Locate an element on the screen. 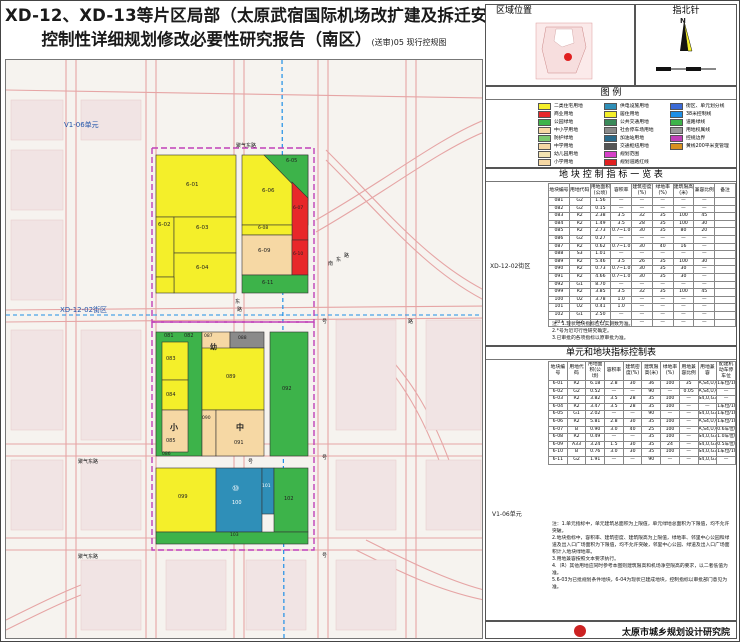  table-row: 092 G1 8.70— — — — — is located at coordinates (642, 285).